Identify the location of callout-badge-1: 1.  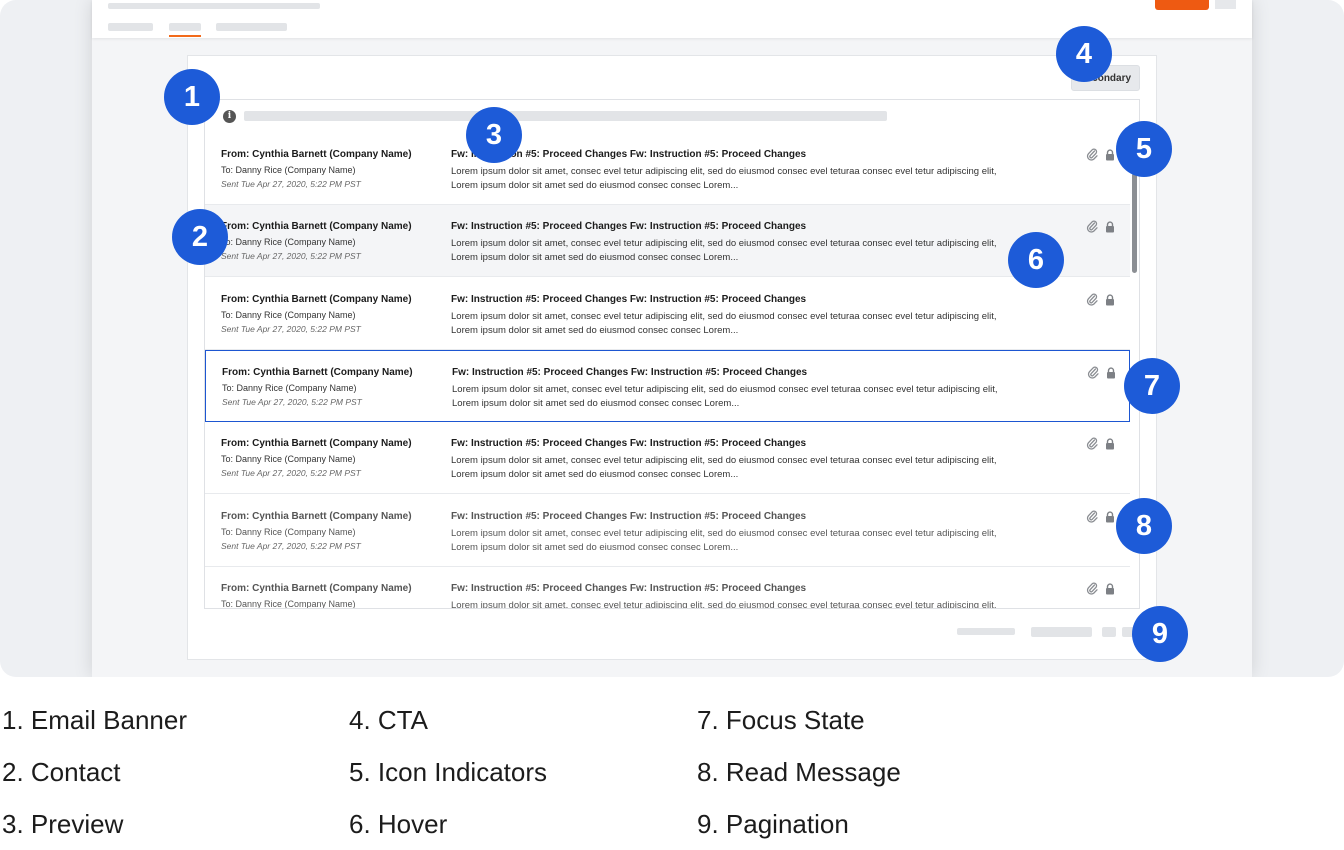
(192, 97).